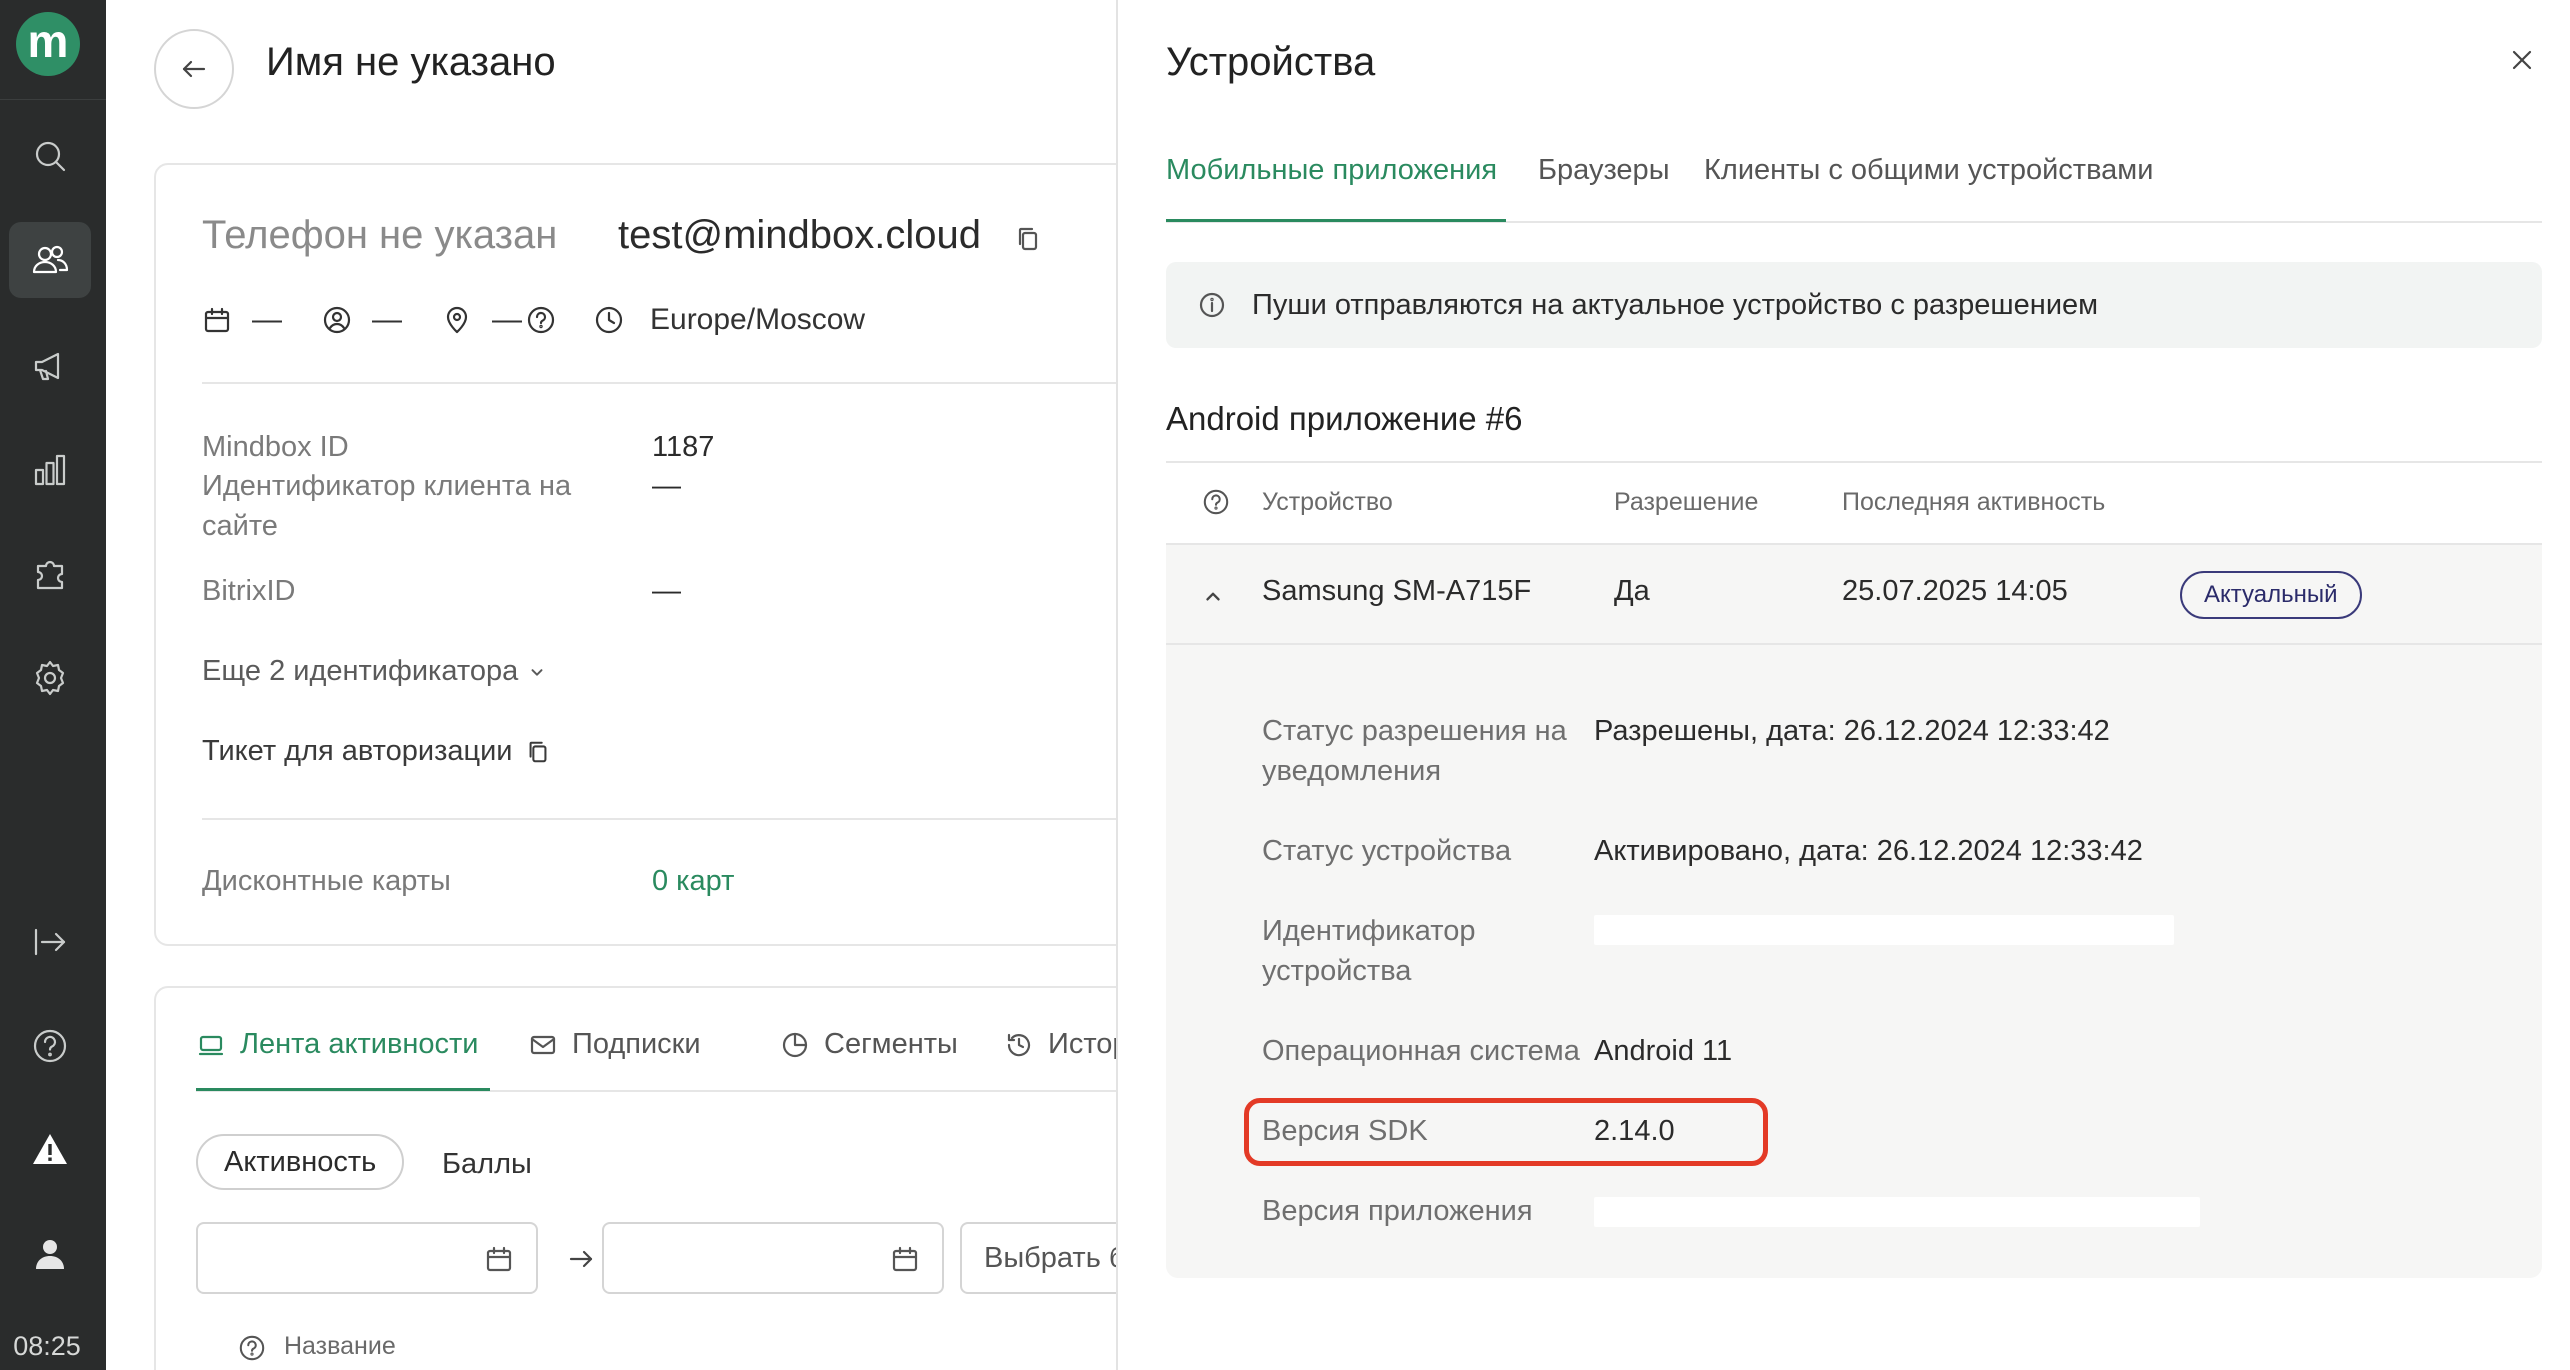 The height and width of the screenshot is (1370, 2570). Describe the element at coordinates (1884, 930) in the screenshot. I see `redacted-device-id` at that location.